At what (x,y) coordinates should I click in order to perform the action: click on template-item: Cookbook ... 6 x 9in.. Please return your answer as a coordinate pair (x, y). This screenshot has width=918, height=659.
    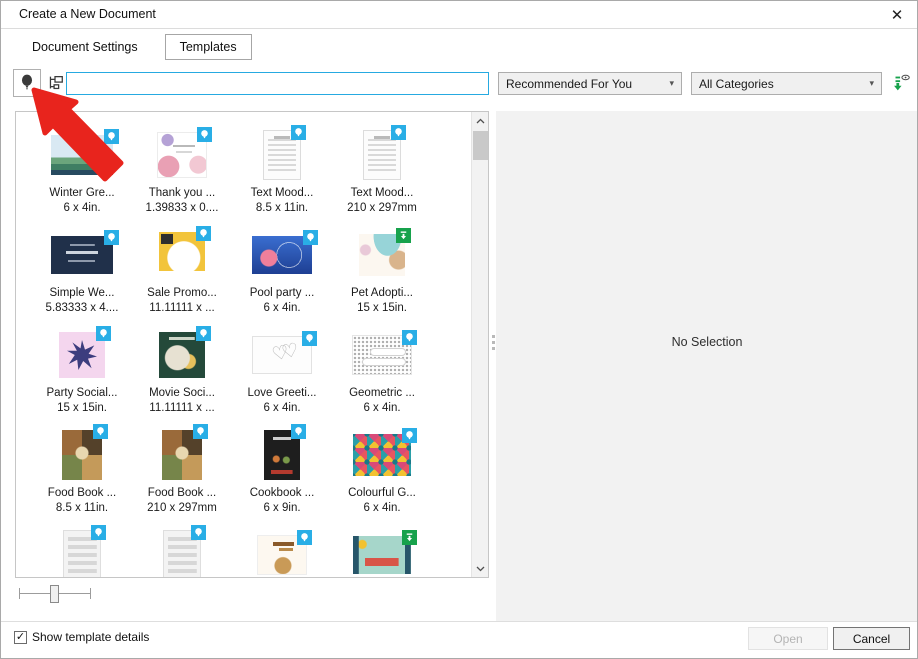
    Looking at the image, I should click on (282, 475).